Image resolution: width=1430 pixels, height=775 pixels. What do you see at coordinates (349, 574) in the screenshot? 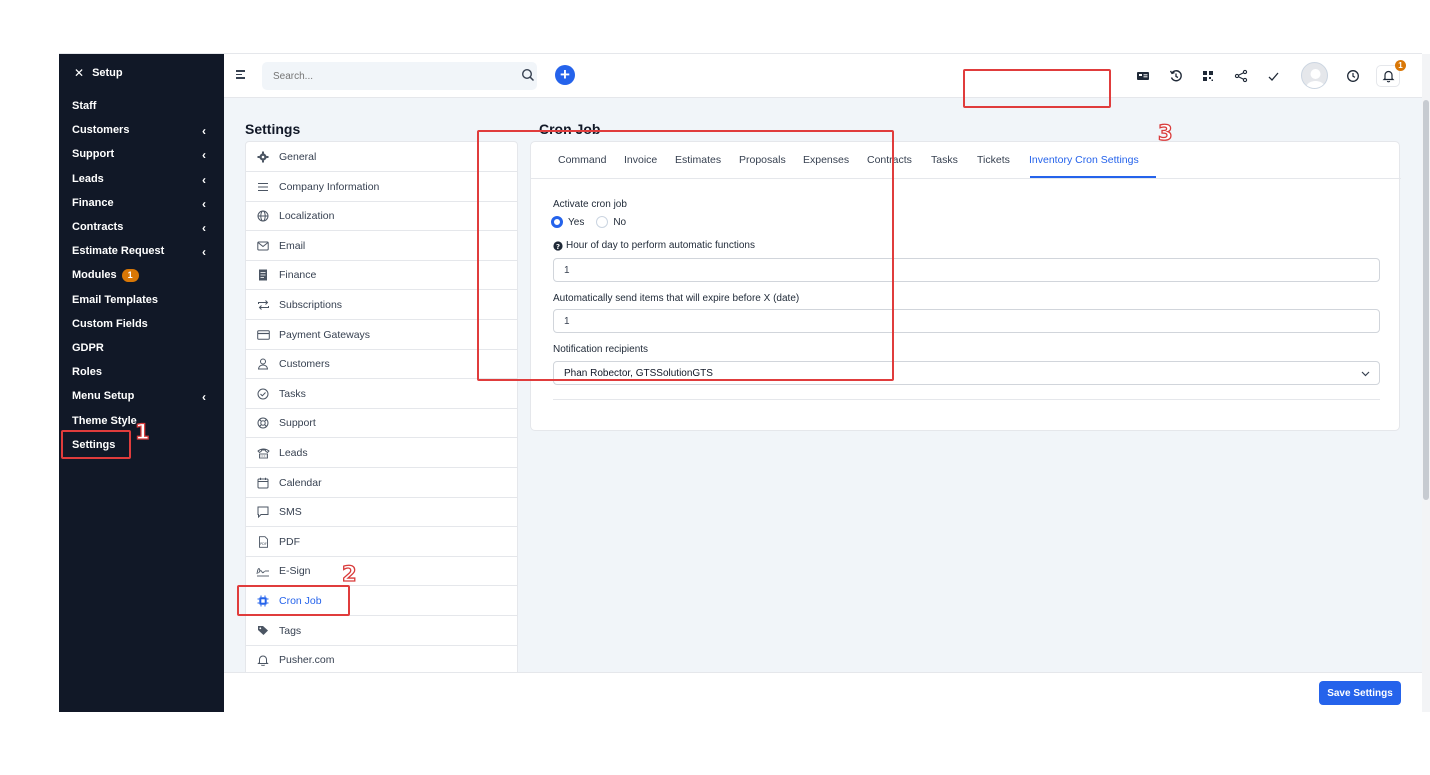
I see `annotation-number: 2` at bounding box center [349, 574].